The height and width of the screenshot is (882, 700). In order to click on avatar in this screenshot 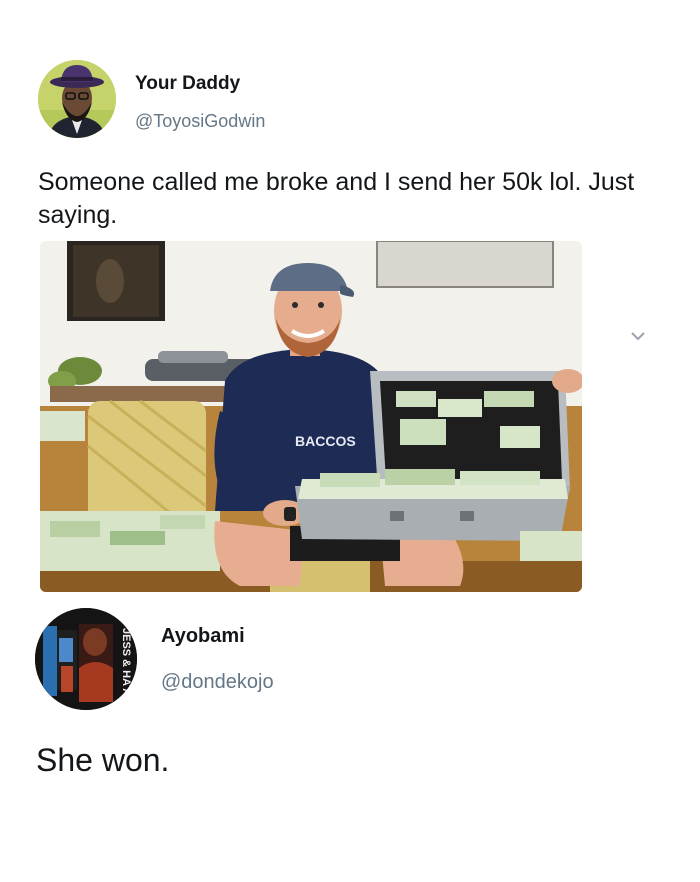, I will do `click(77, 99)`.